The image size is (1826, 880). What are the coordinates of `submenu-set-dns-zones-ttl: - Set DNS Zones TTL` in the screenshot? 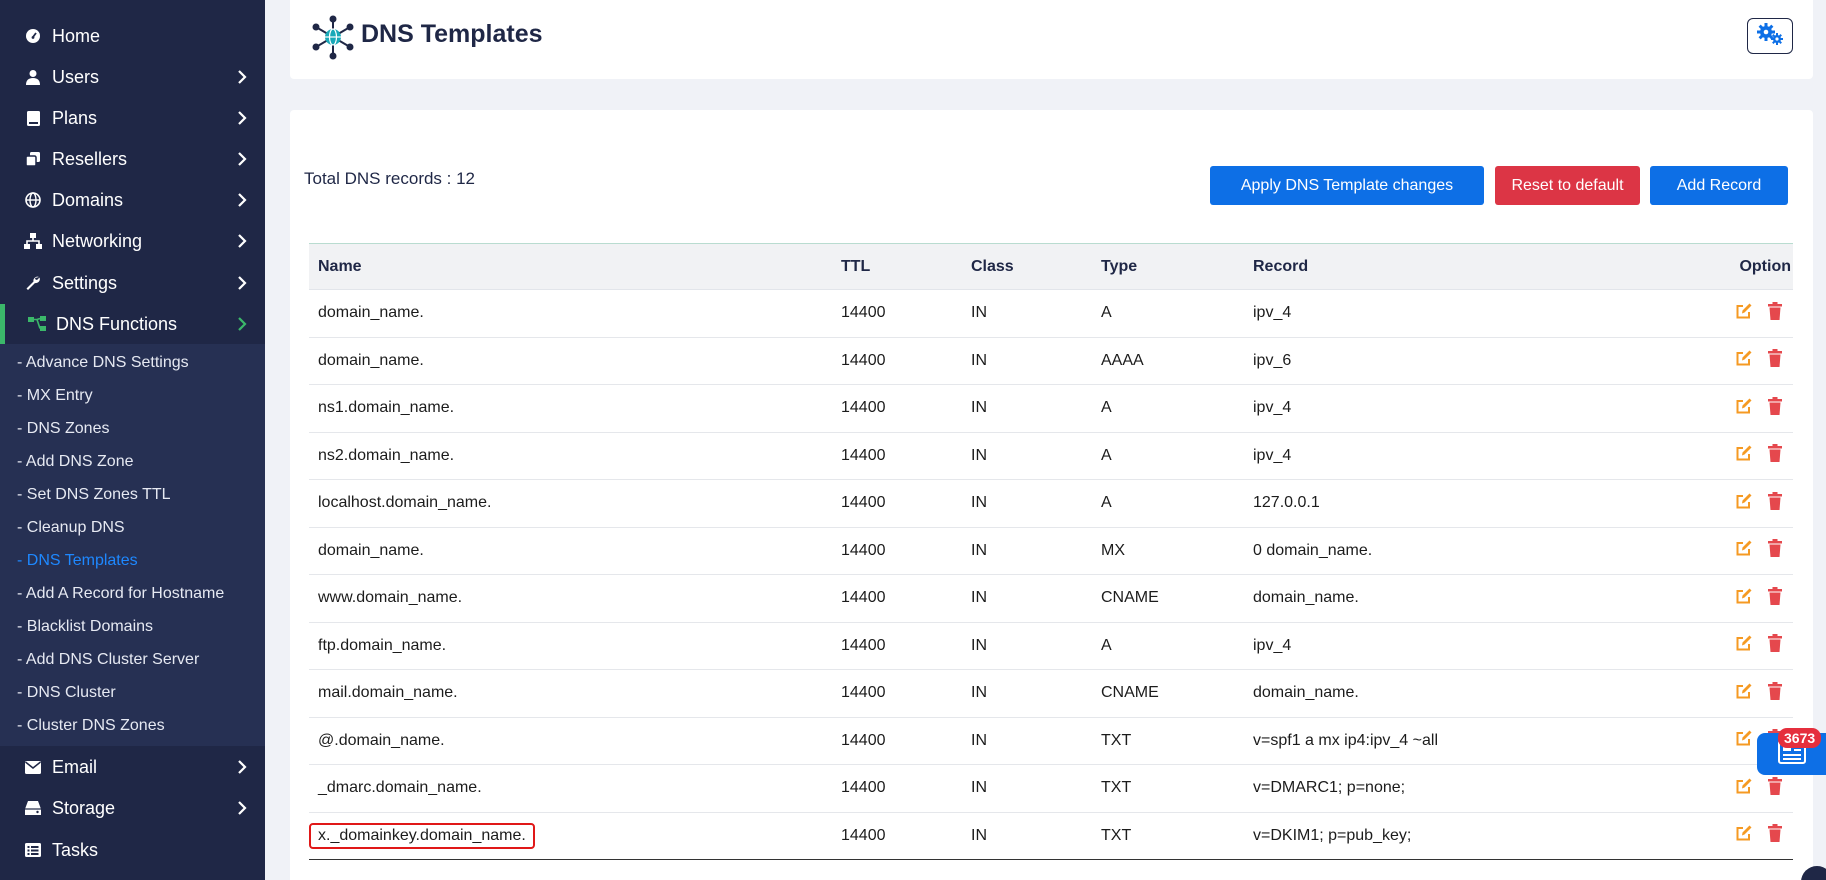 It's located at (94, 495).